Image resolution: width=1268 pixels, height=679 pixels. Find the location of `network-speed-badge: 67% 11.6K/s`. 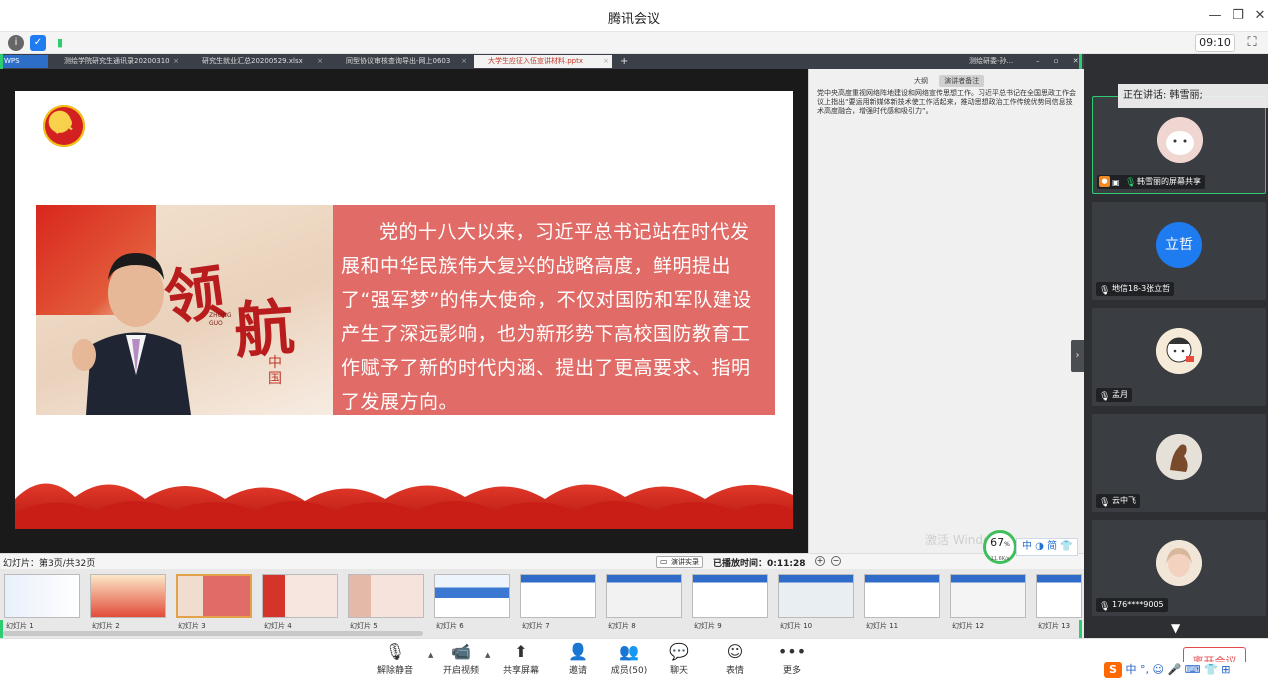

network-speed-badge: 67% 11.6K/s is located at coordinates (1000, 547).